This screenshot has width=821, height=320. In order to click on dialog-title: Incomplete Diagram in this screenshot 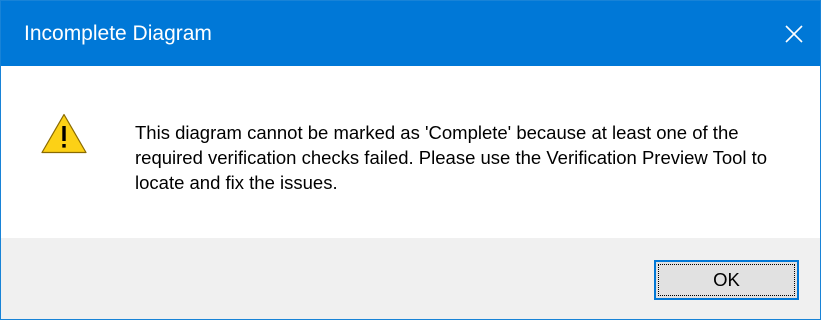, I will do `click(118, 33)`.